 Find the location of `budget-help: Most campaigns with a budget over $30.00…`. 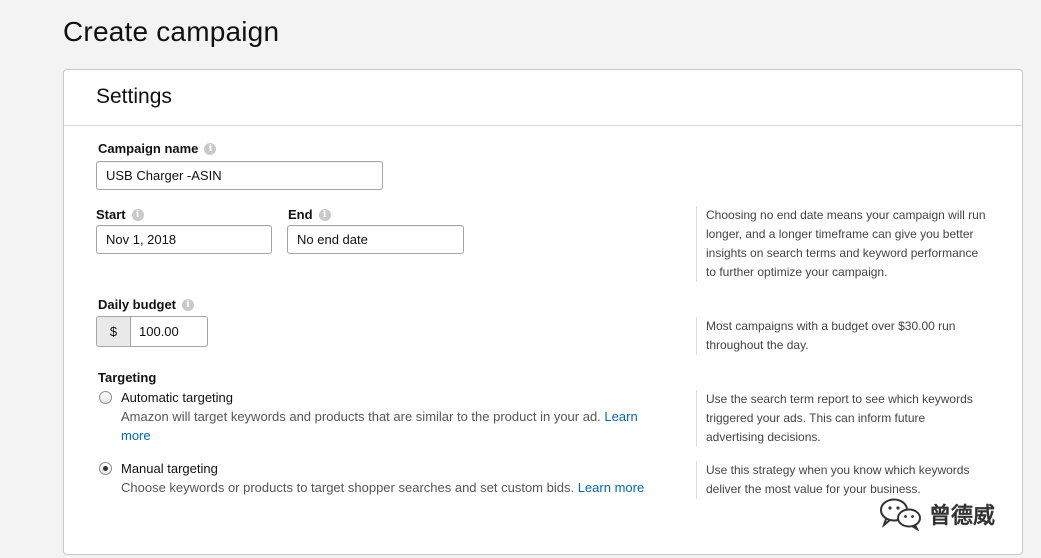

budget-help: Most campaigns with a budget over $30.00… is located at coordinates (841, 336).